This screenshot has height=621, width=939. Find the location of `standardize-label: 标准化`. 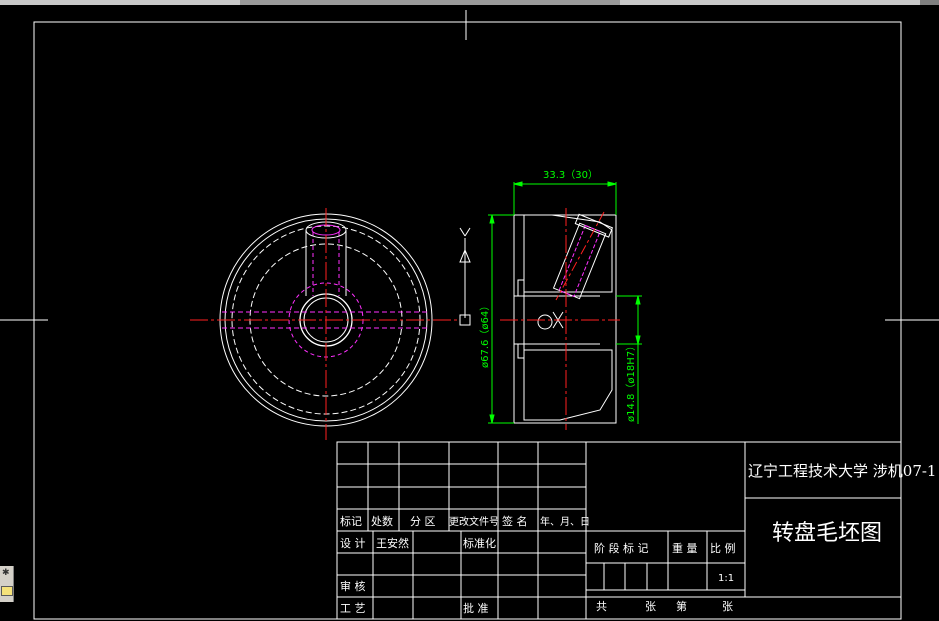

standardize-label: 标准化 is located at coordinates (479, 543).